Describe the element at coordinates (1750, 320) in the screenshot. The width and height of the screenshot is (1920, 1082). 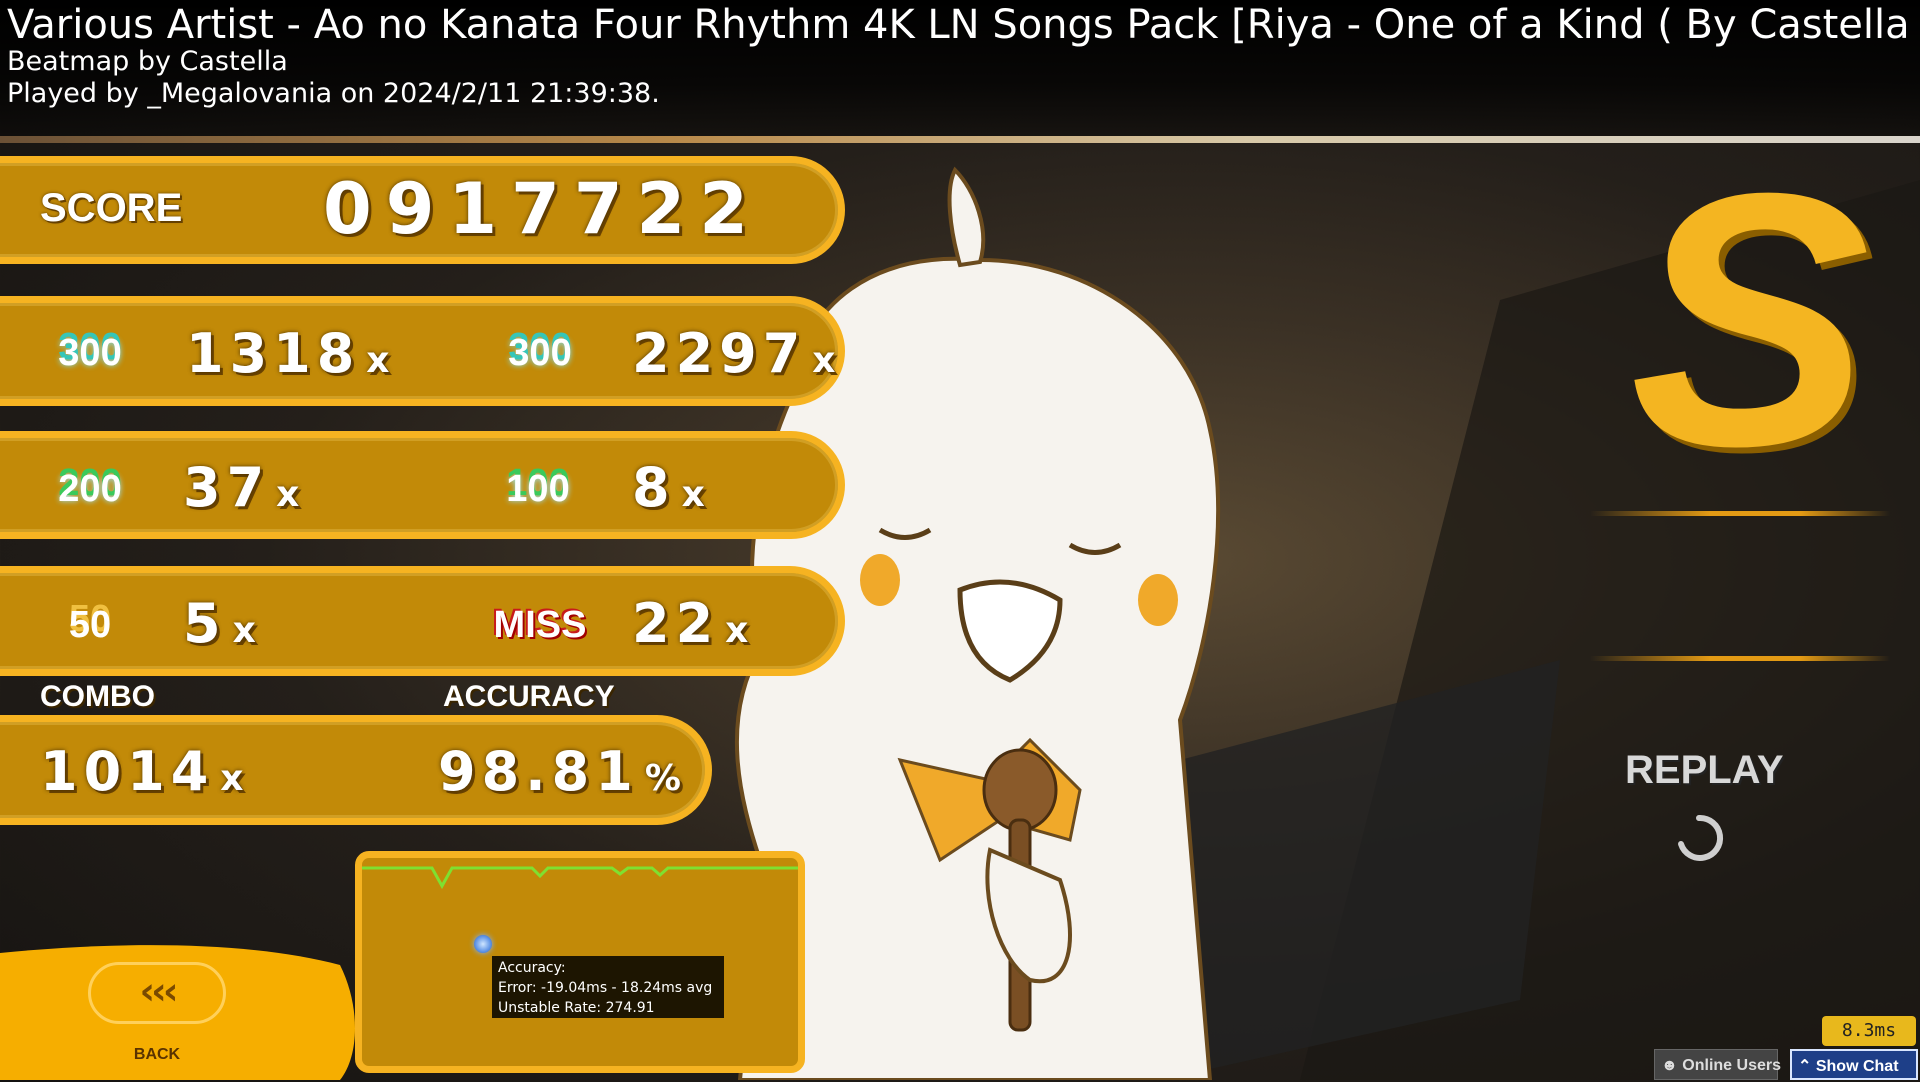
I see `rank-letter: S` at that location.